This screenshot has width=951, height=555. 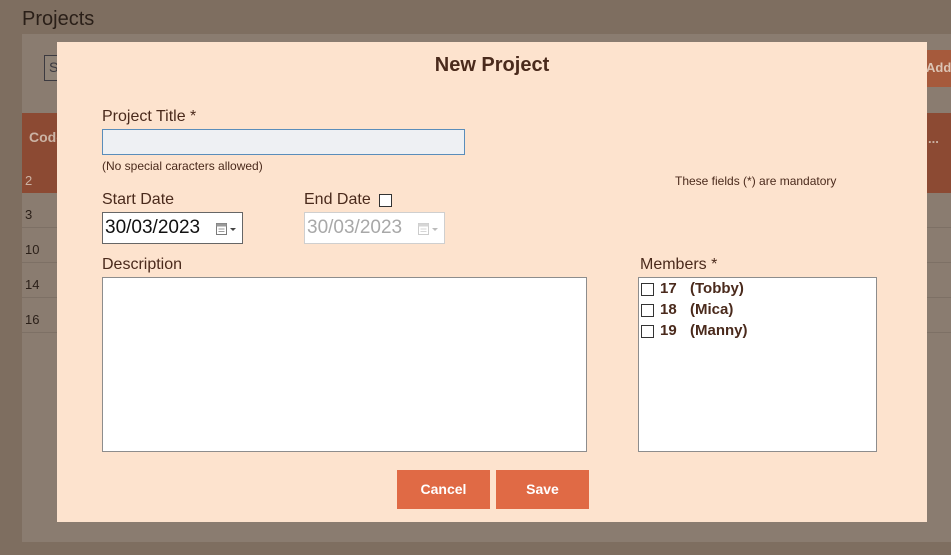 I want to click on member-name: (Manny), so click(x=719, y=330).